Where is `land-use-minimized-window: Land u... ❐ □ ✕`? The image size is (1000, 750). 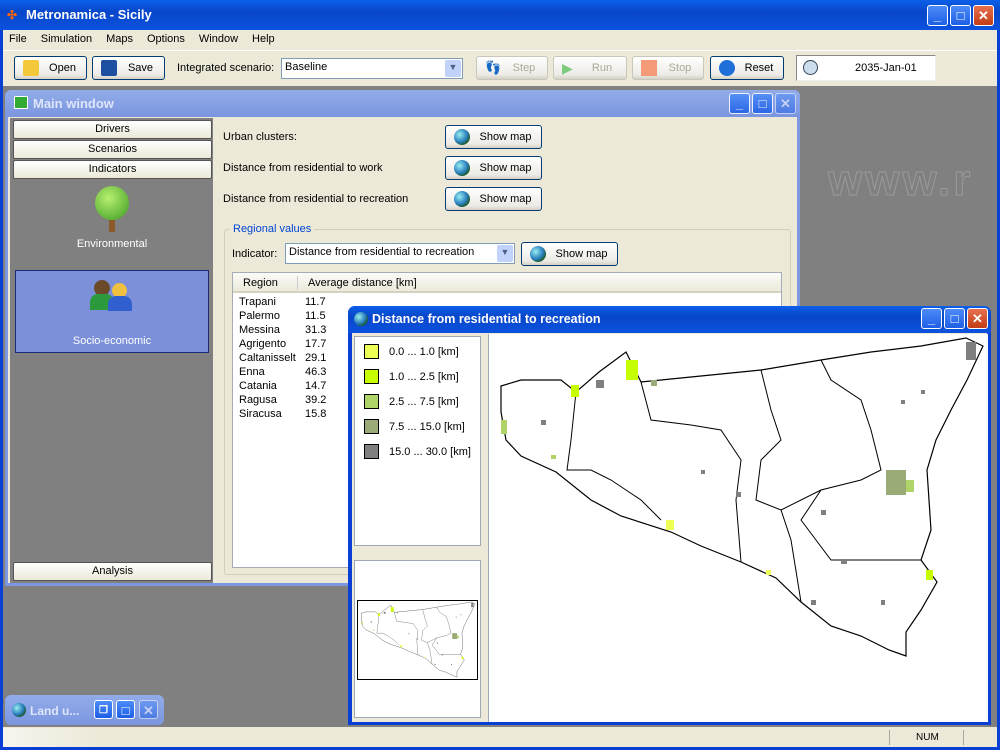
land-use-minimized-window: Land u... ❐ □ ✕ is located at coordinates (84, 710).